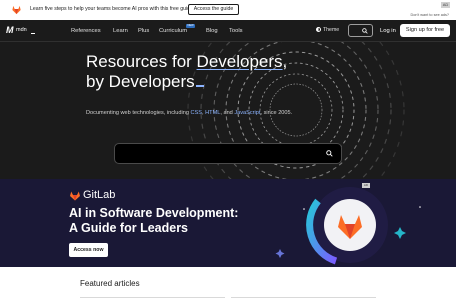 This screenshot has width=456, height=300. What do you see at coordinates (10, 30) in the screenshot?
I see `mdn-logo-mark: M` at bounding box center [10, 30].